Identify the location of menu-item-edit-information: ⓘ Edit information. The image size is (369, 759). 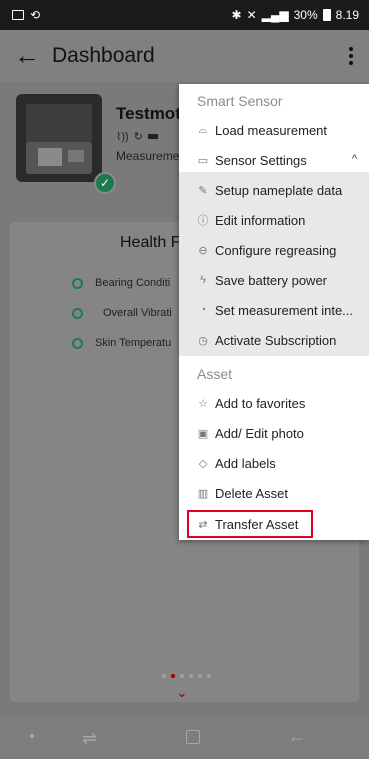
(274, 220).